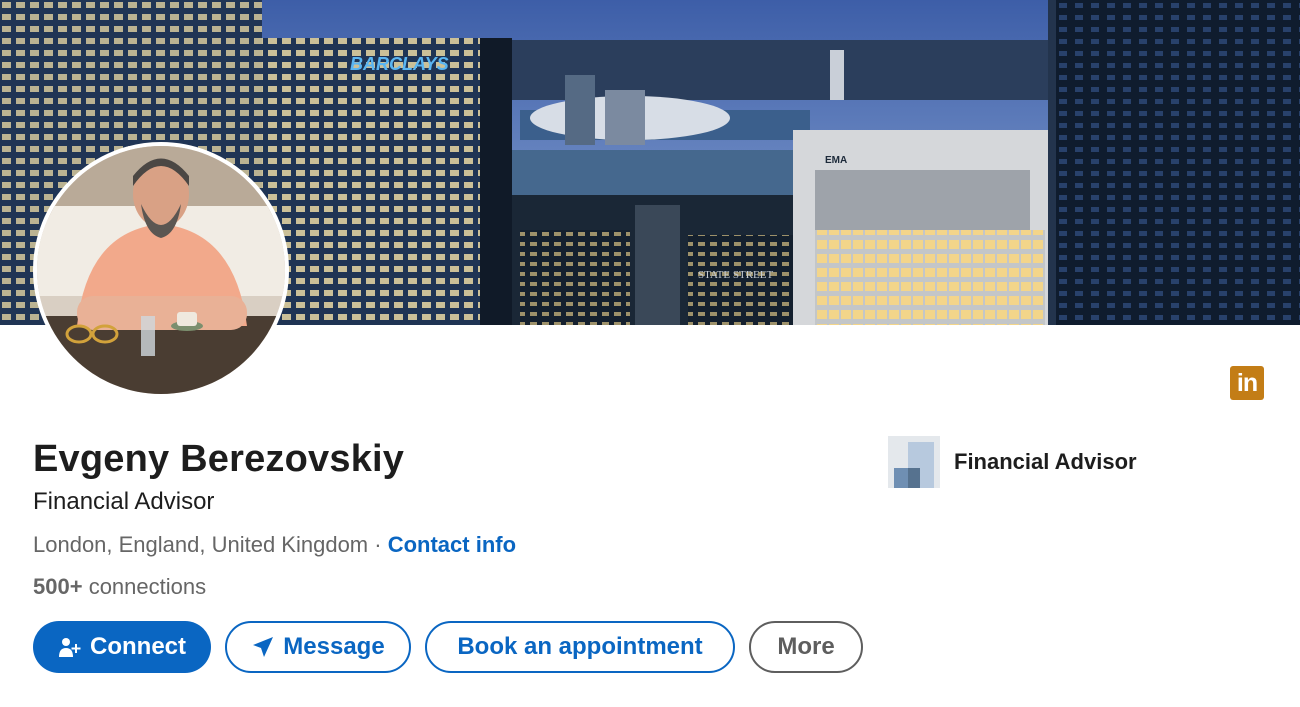 This screenshot has width=1300, height=707. I want to click on profile-location: London, England, United Kingdom, so click(201, 544).